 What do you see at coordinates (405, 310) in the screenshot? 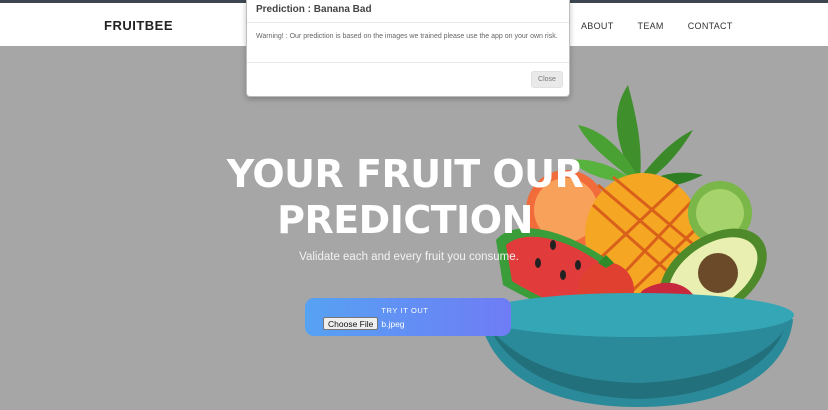
I see `try-it-out-label: TRY IT OUT` at bounding box center [405, 310].